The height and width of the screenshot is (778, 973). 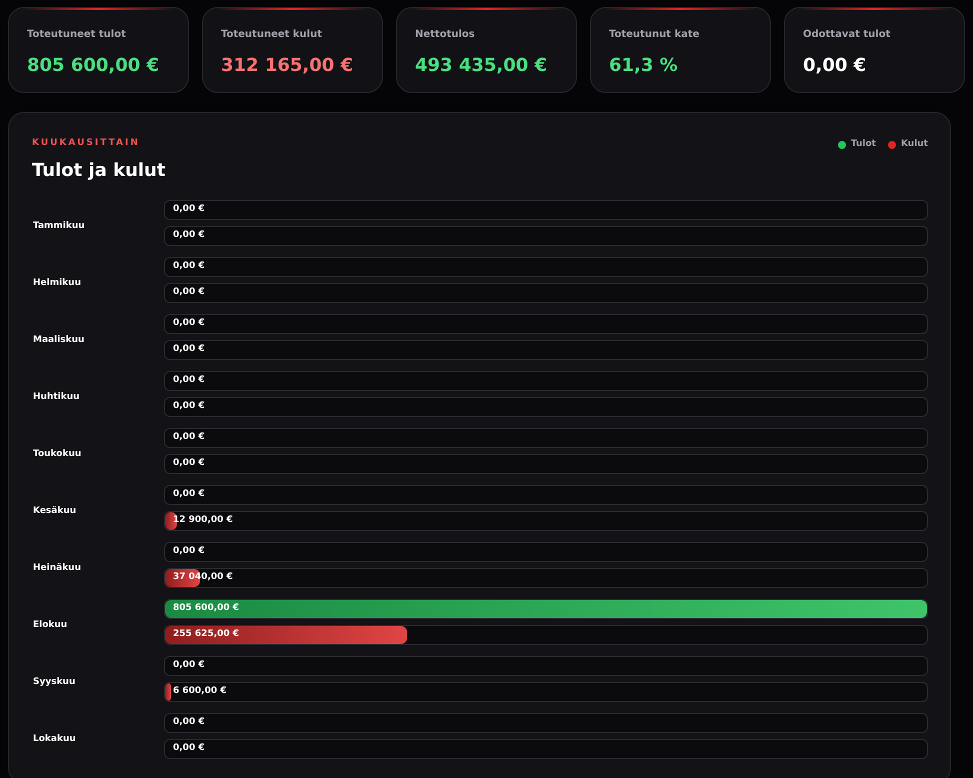 What do you see at coordinates (93, 66) in the screenshot?
I see `card-value: 805 600,00 €` at bounding box center [93, 66].